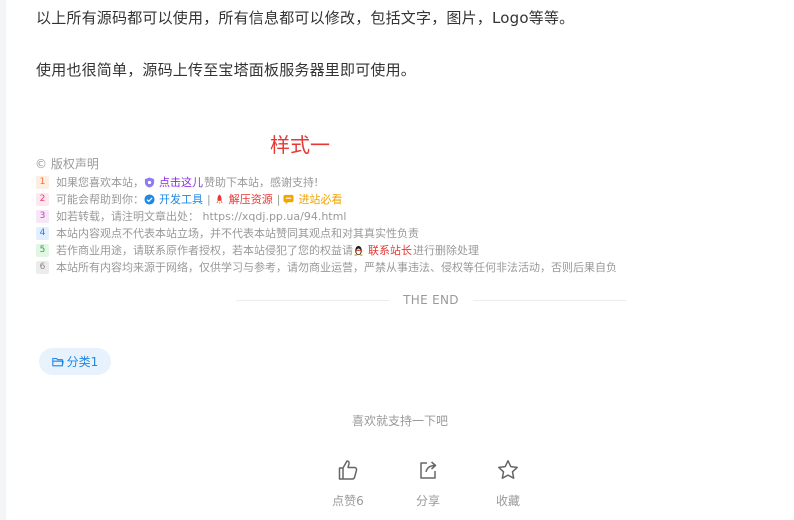  What do you see at coordinates (42, 233) in the screenshot?
I see `row-number-badge: 4` at bounding box center [42, 233].